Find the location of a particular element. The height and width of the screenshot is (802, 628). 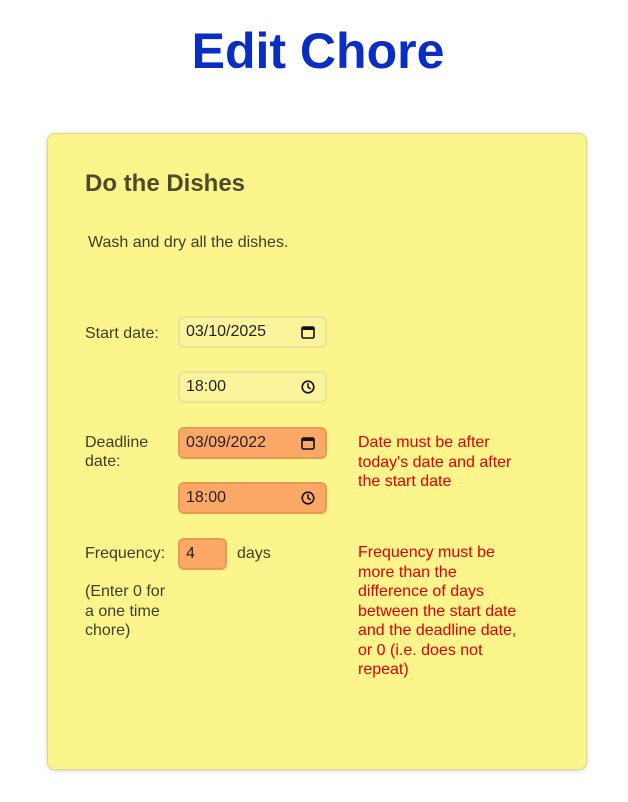

frequency-error-line3: difference of days is located at coordinates (421, 591).